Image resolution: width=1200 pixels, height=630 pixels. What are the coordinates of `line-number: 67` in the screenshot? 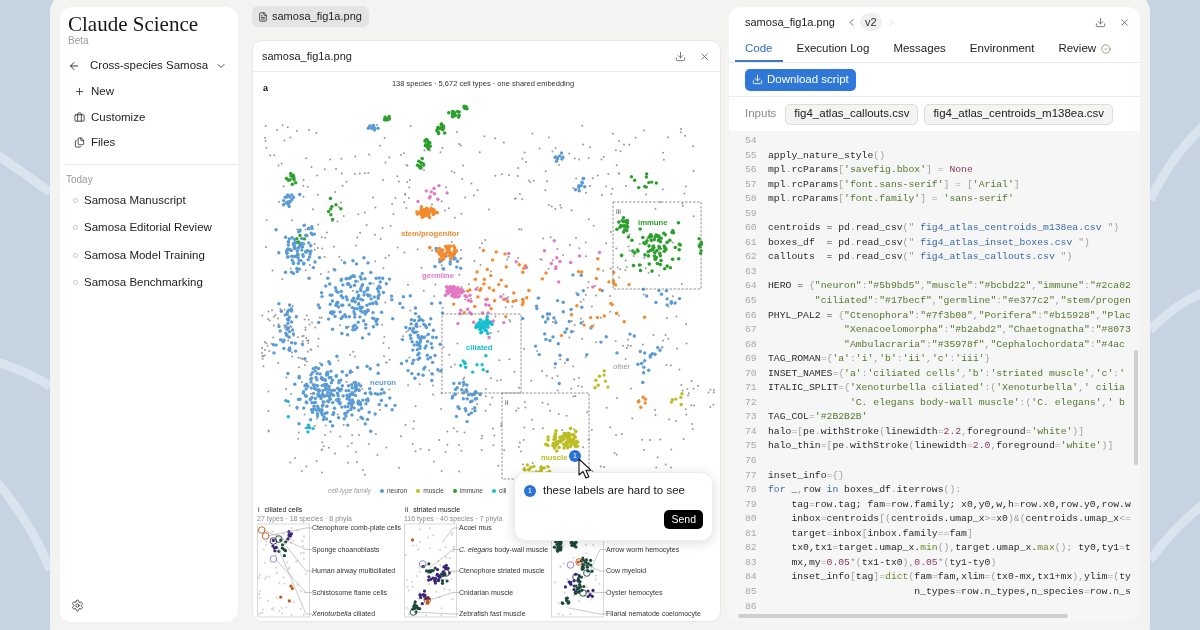 It's located at (751, 330).